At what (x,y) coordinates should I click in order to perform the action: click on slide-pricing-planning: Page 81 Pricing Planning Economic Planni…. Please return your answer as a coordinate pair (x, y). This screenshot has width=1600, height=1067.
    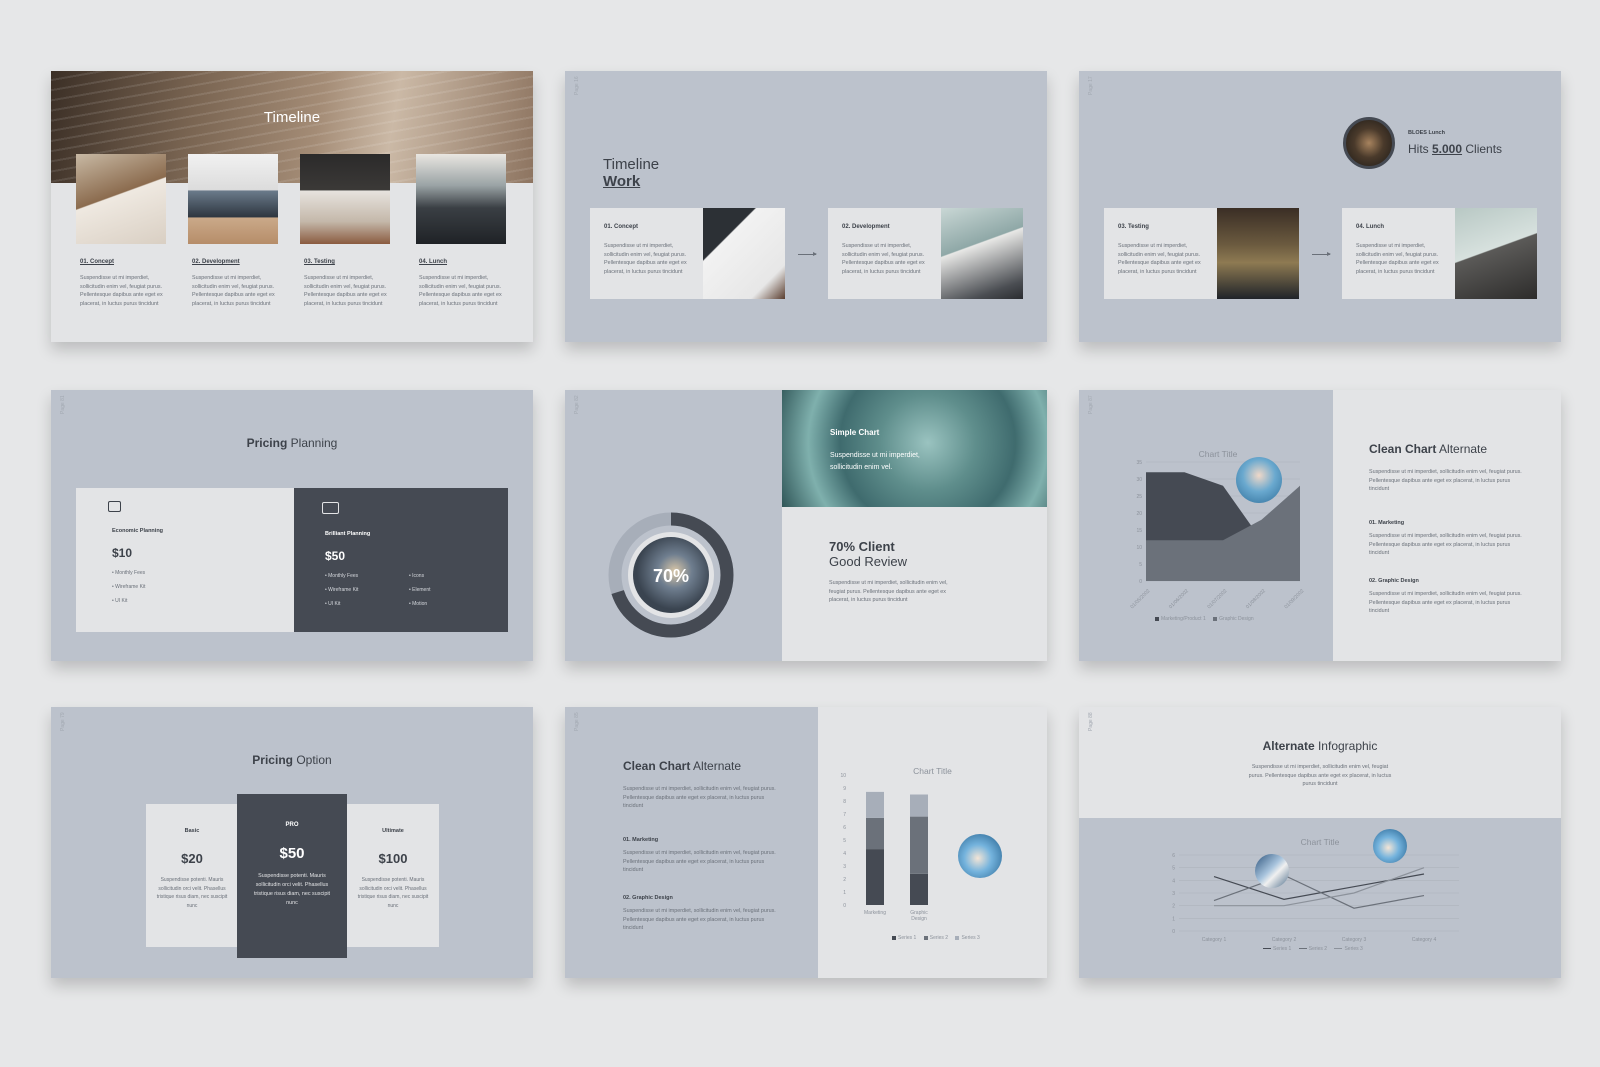
    Looking at the image, I should click on (292, 525).